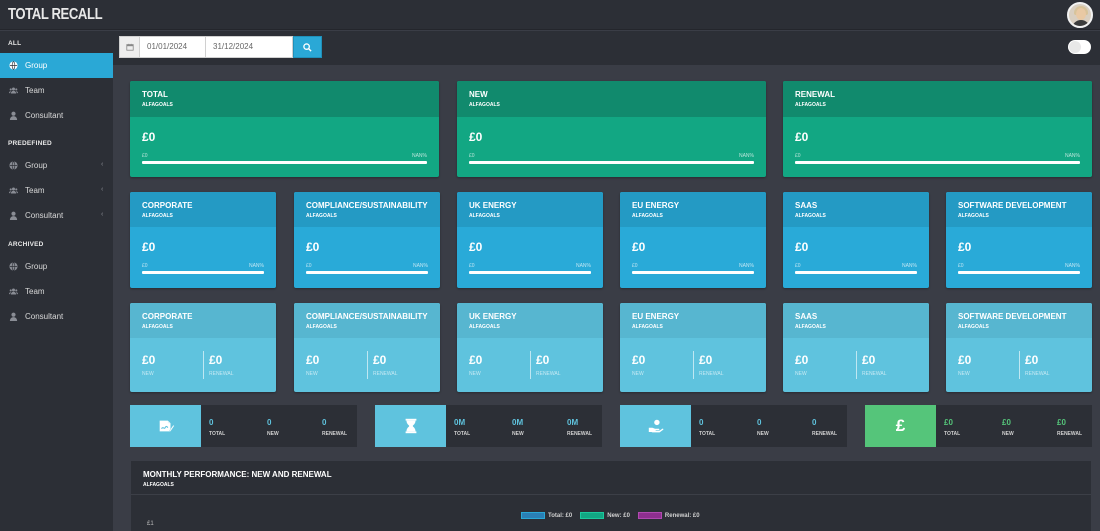 The width and height of the screenshot is (1100, 531). Describe the element at coordinates (284, 129) in the screenshot. I see `kpi-card-total: TOTAL ALFAGOALS £0 £0 NAN%` at that location.